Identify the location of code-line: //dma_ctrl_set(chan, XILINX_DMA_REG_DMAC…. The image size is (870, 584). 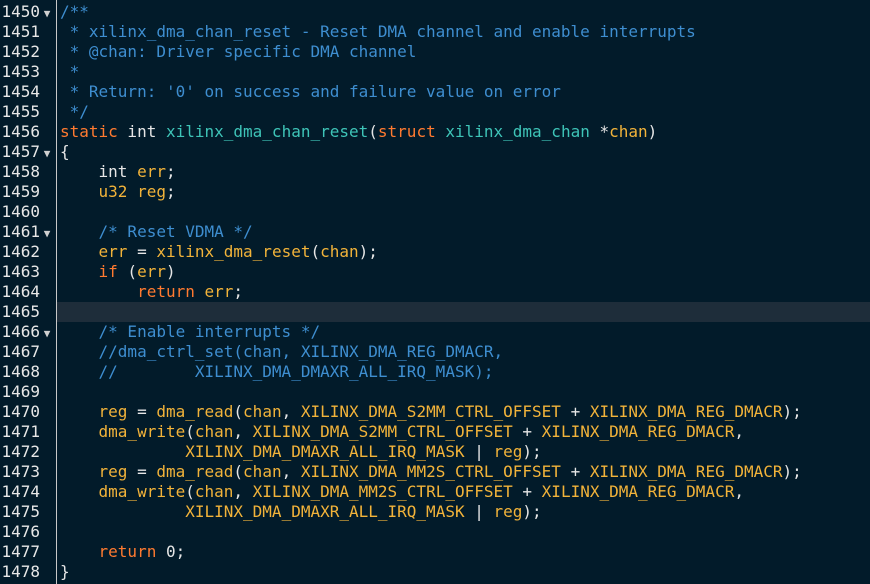
(463, 352).